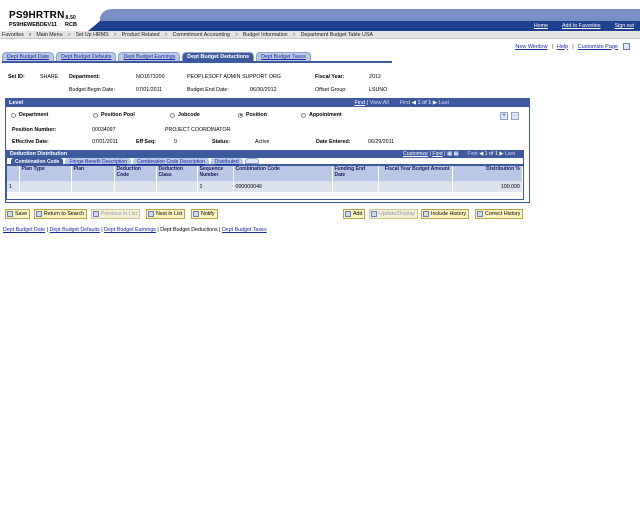  Describe the element at coordinates (91, 35) in the screenshot. I see `menu-setup-hrms: Set Up HRMS` at that location.